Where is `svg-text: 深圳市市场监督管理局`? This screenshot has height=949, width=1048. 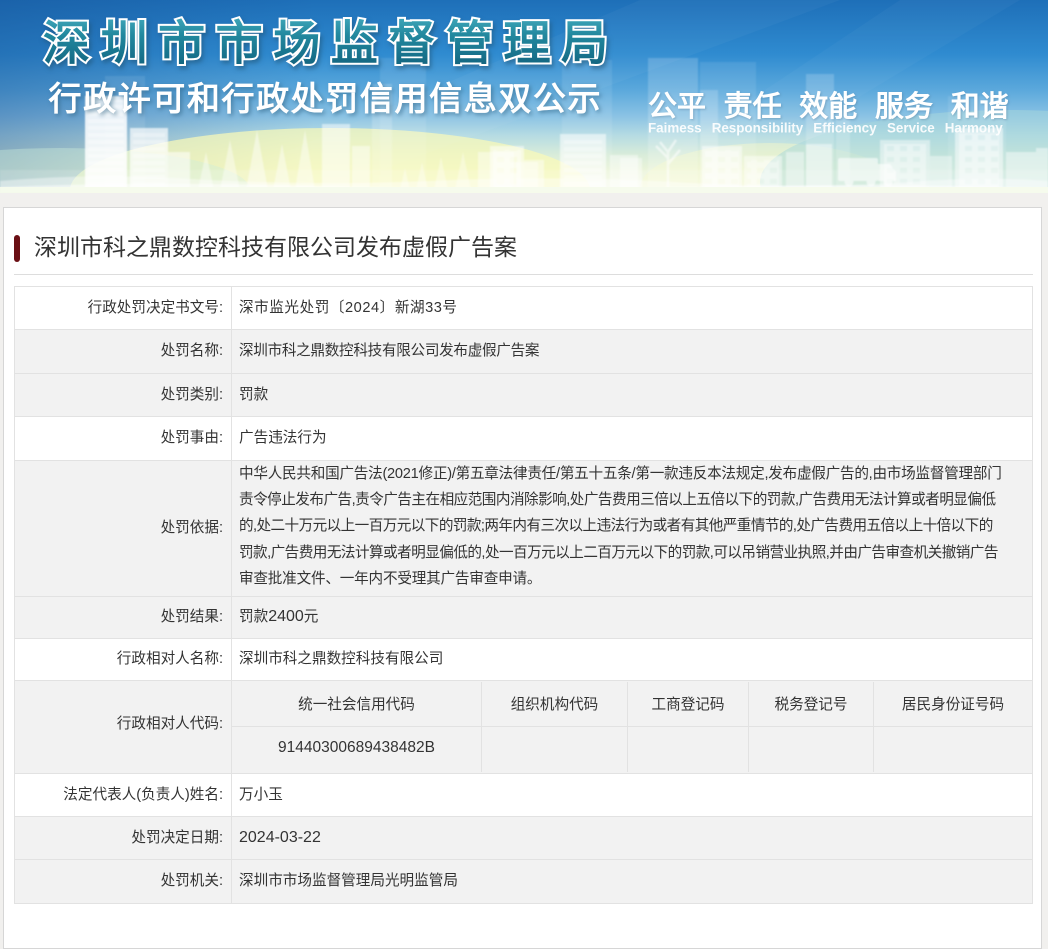
svg-text: 深圳市市场监督管理局 is located at coordinates (330, 43).